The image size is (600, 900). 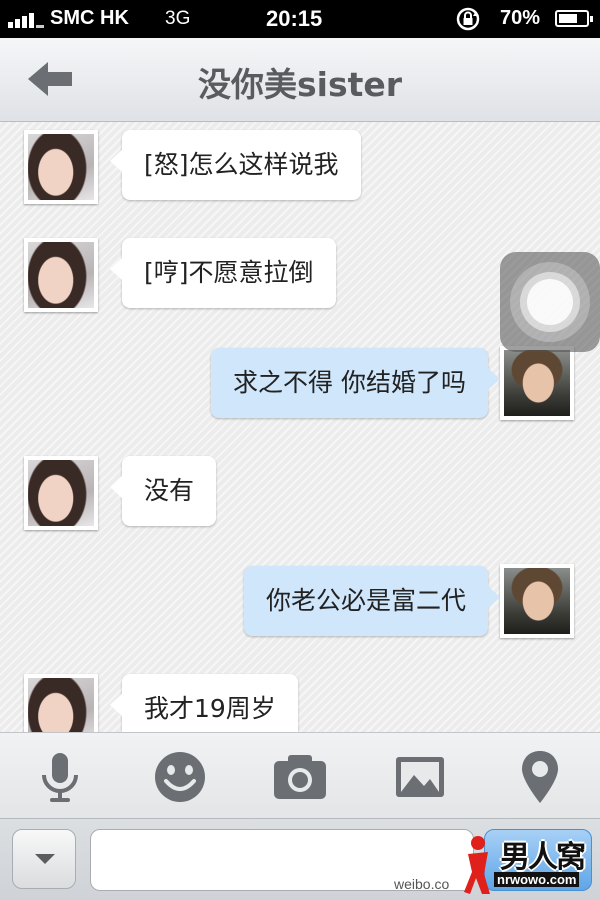 I want to click on camera-icon, so click(x=300, y=777).